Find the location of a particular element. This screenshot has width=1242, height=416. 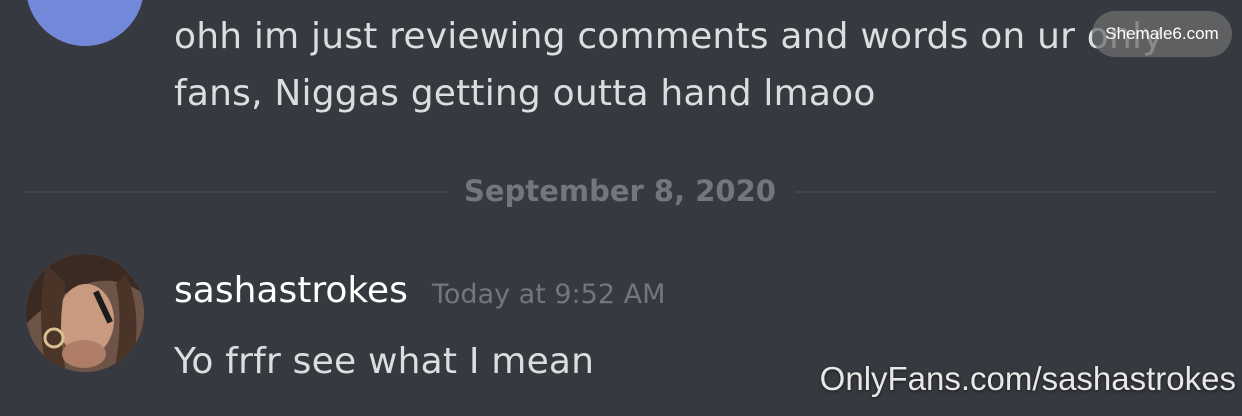

divider-line-left is located at coordinates (236, 192).